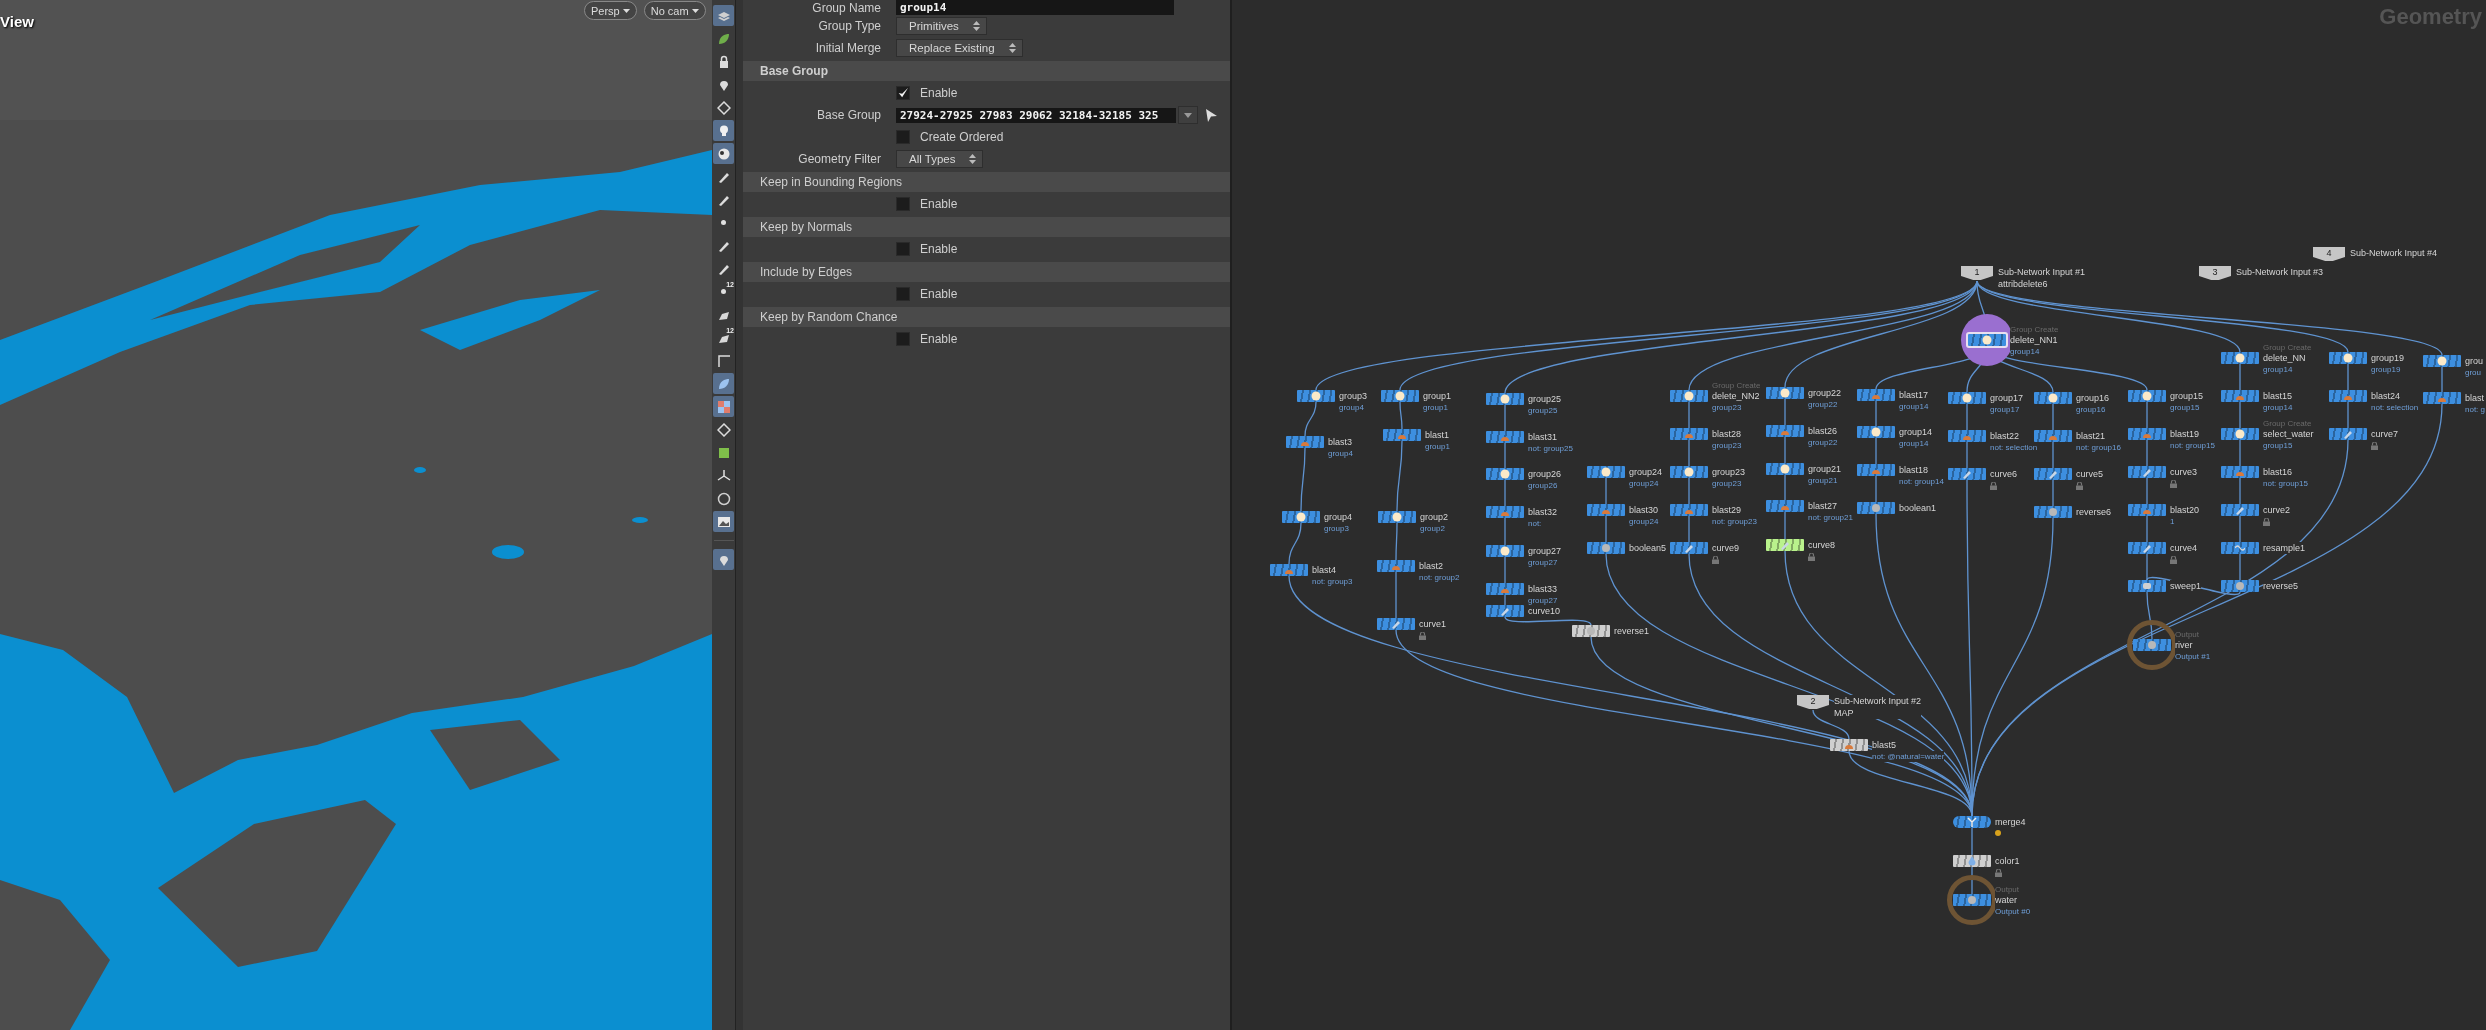  I want to click on node-name: group4, so click(1338, 517).